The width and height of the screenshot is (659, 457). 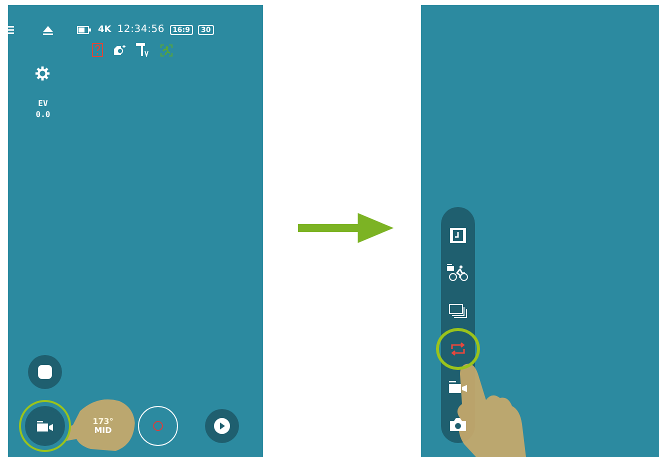 What do you see at coordinates (43, 114) in the screenshot?
I see `ev-value: 0.0` at bounding box center [43, 114].